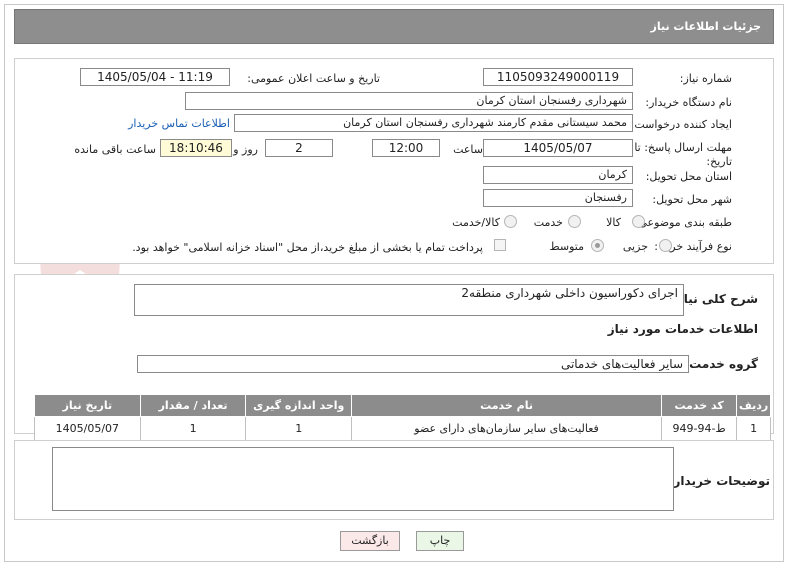 The image size is (788, 566). What do you see at coordinates (87, 428) in the screenshot?
I see `cell-need-date: 1405/05/07` at bounding box center [87, 428].